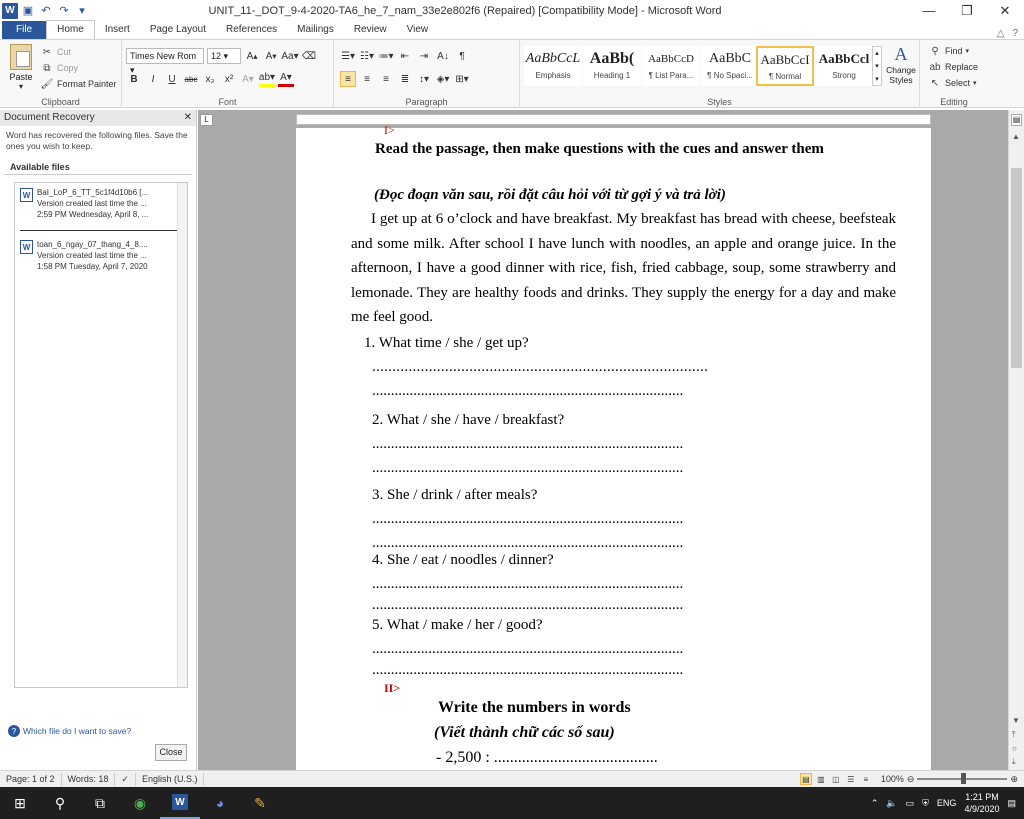 Image resolution: width=1024 pixels, height=819 pixels. Describe the element at coordinates (851, 779) in the screenshot. I see `outline-icon: ☰` at that location.